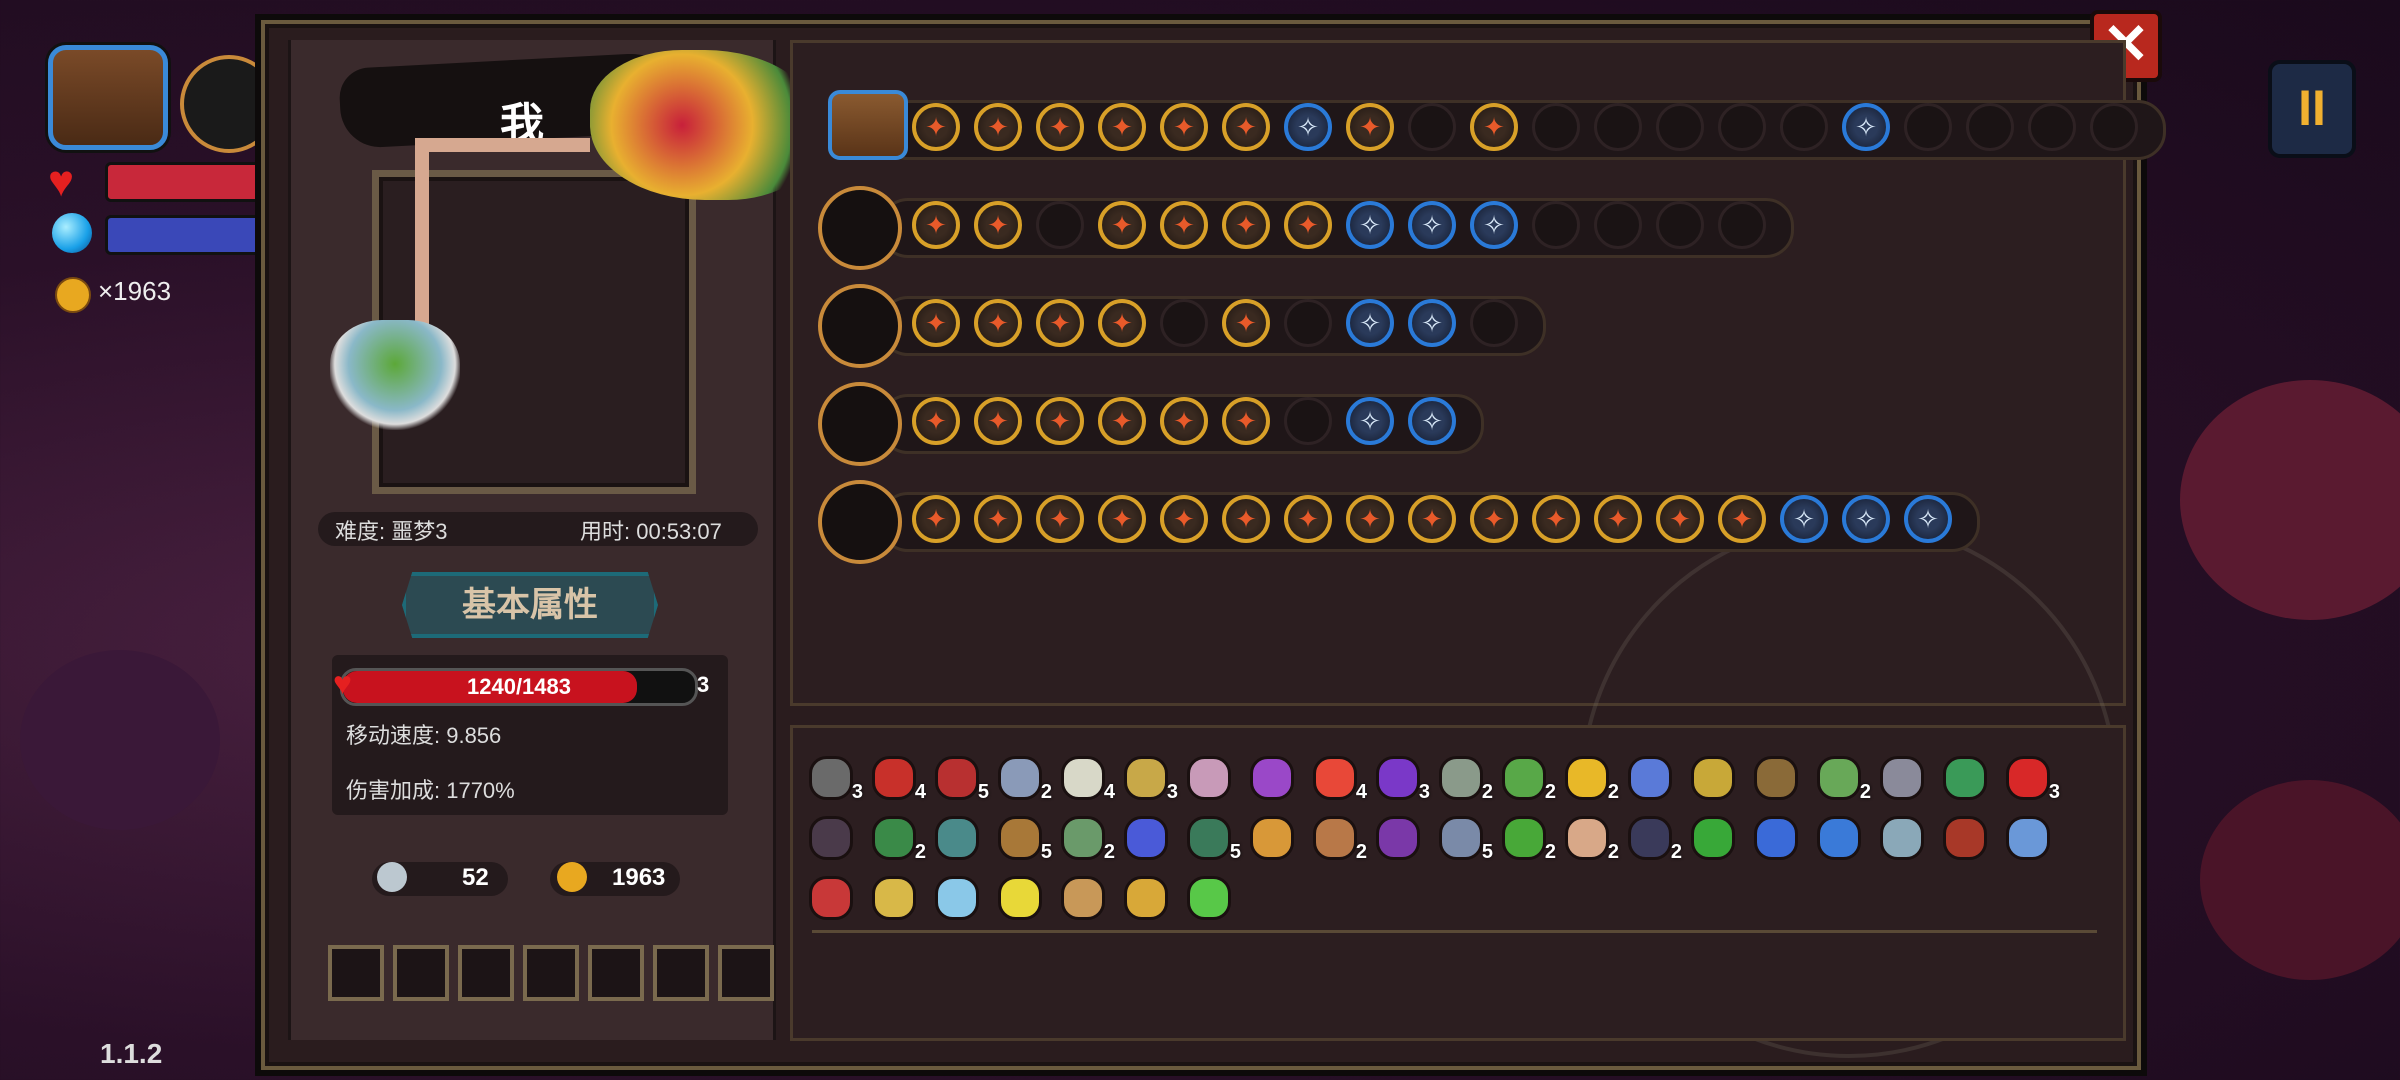 The image size is (2400, 1080). Describe the element at coordinates (2312, 109) in the screenshot. I see `pause-button: II` at that location.